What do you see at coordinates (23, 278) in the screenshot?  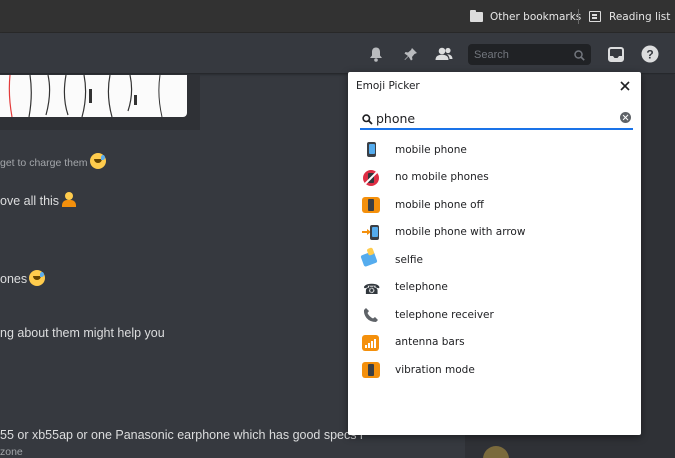 I see `message-text: ones` at bounding box center [23, 278].